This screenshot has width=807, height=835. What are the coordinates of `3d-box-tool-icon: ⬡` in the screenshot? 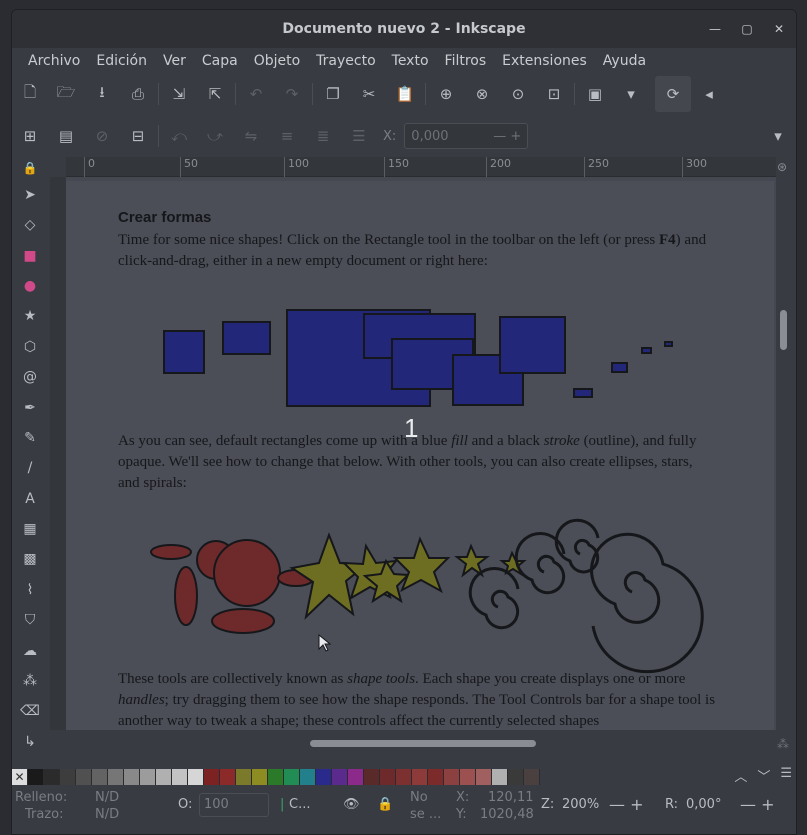 It's located at (30, 347).